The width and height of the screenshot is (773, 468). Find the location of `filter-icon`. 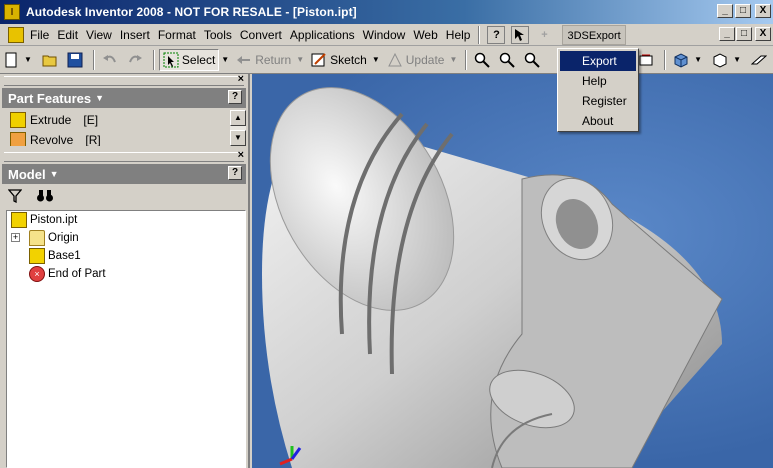

filter-icon is located at coordinates (15, 196).